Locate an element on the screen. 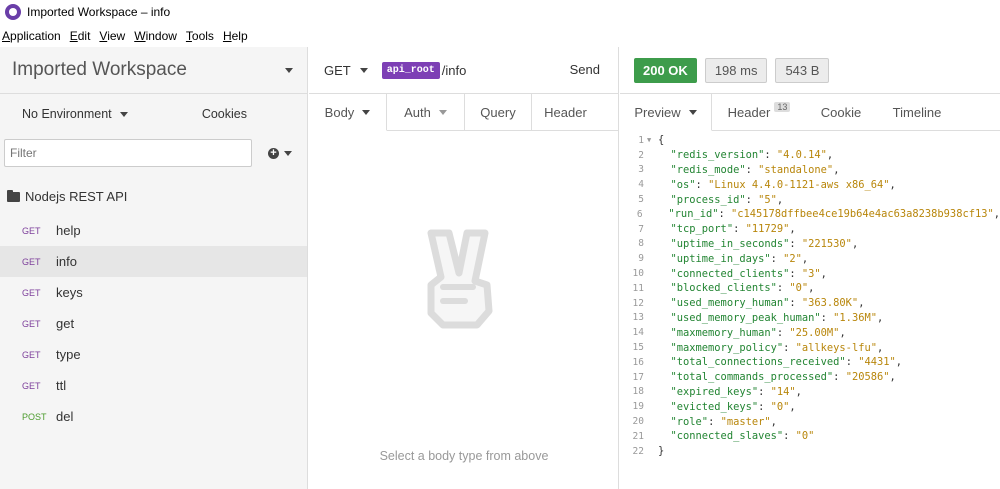  menu-window: Window is located at coordinates (155, 36).